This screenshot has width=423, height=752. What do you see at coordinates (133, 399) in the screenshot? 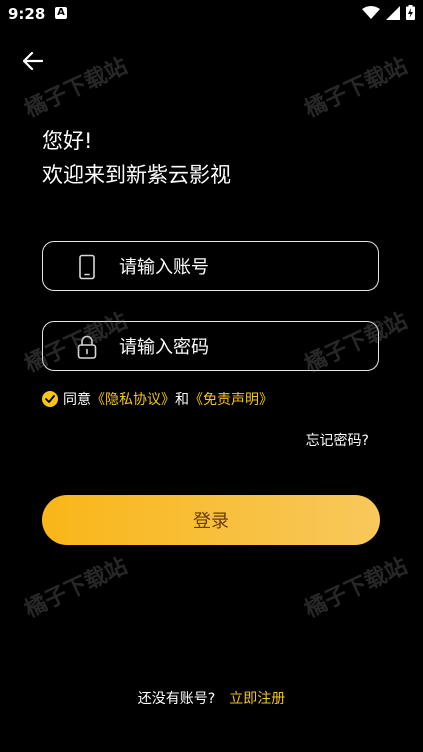
I see `privacy-policy-link: 《隐私协议》` at bounding box center [133, 399].